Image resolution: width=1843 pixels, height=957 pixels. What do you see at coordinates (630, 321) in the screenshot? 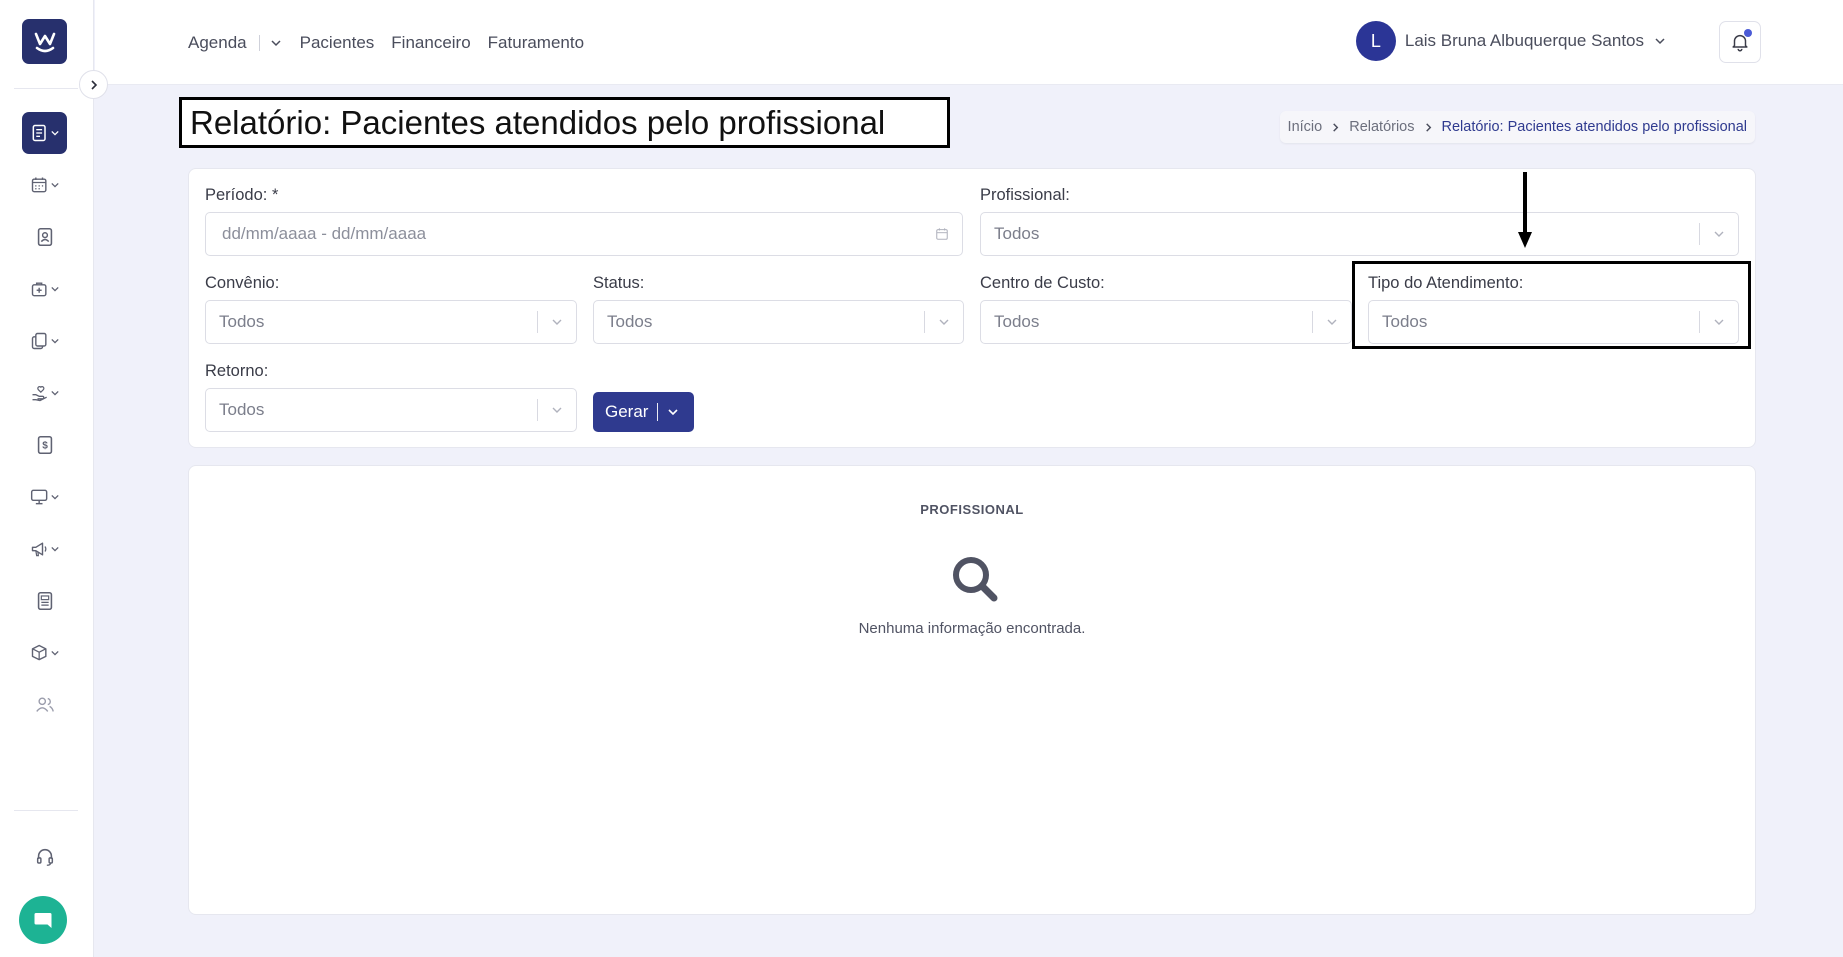
I see `status-value: Todos` at bounding box center [630, 321].